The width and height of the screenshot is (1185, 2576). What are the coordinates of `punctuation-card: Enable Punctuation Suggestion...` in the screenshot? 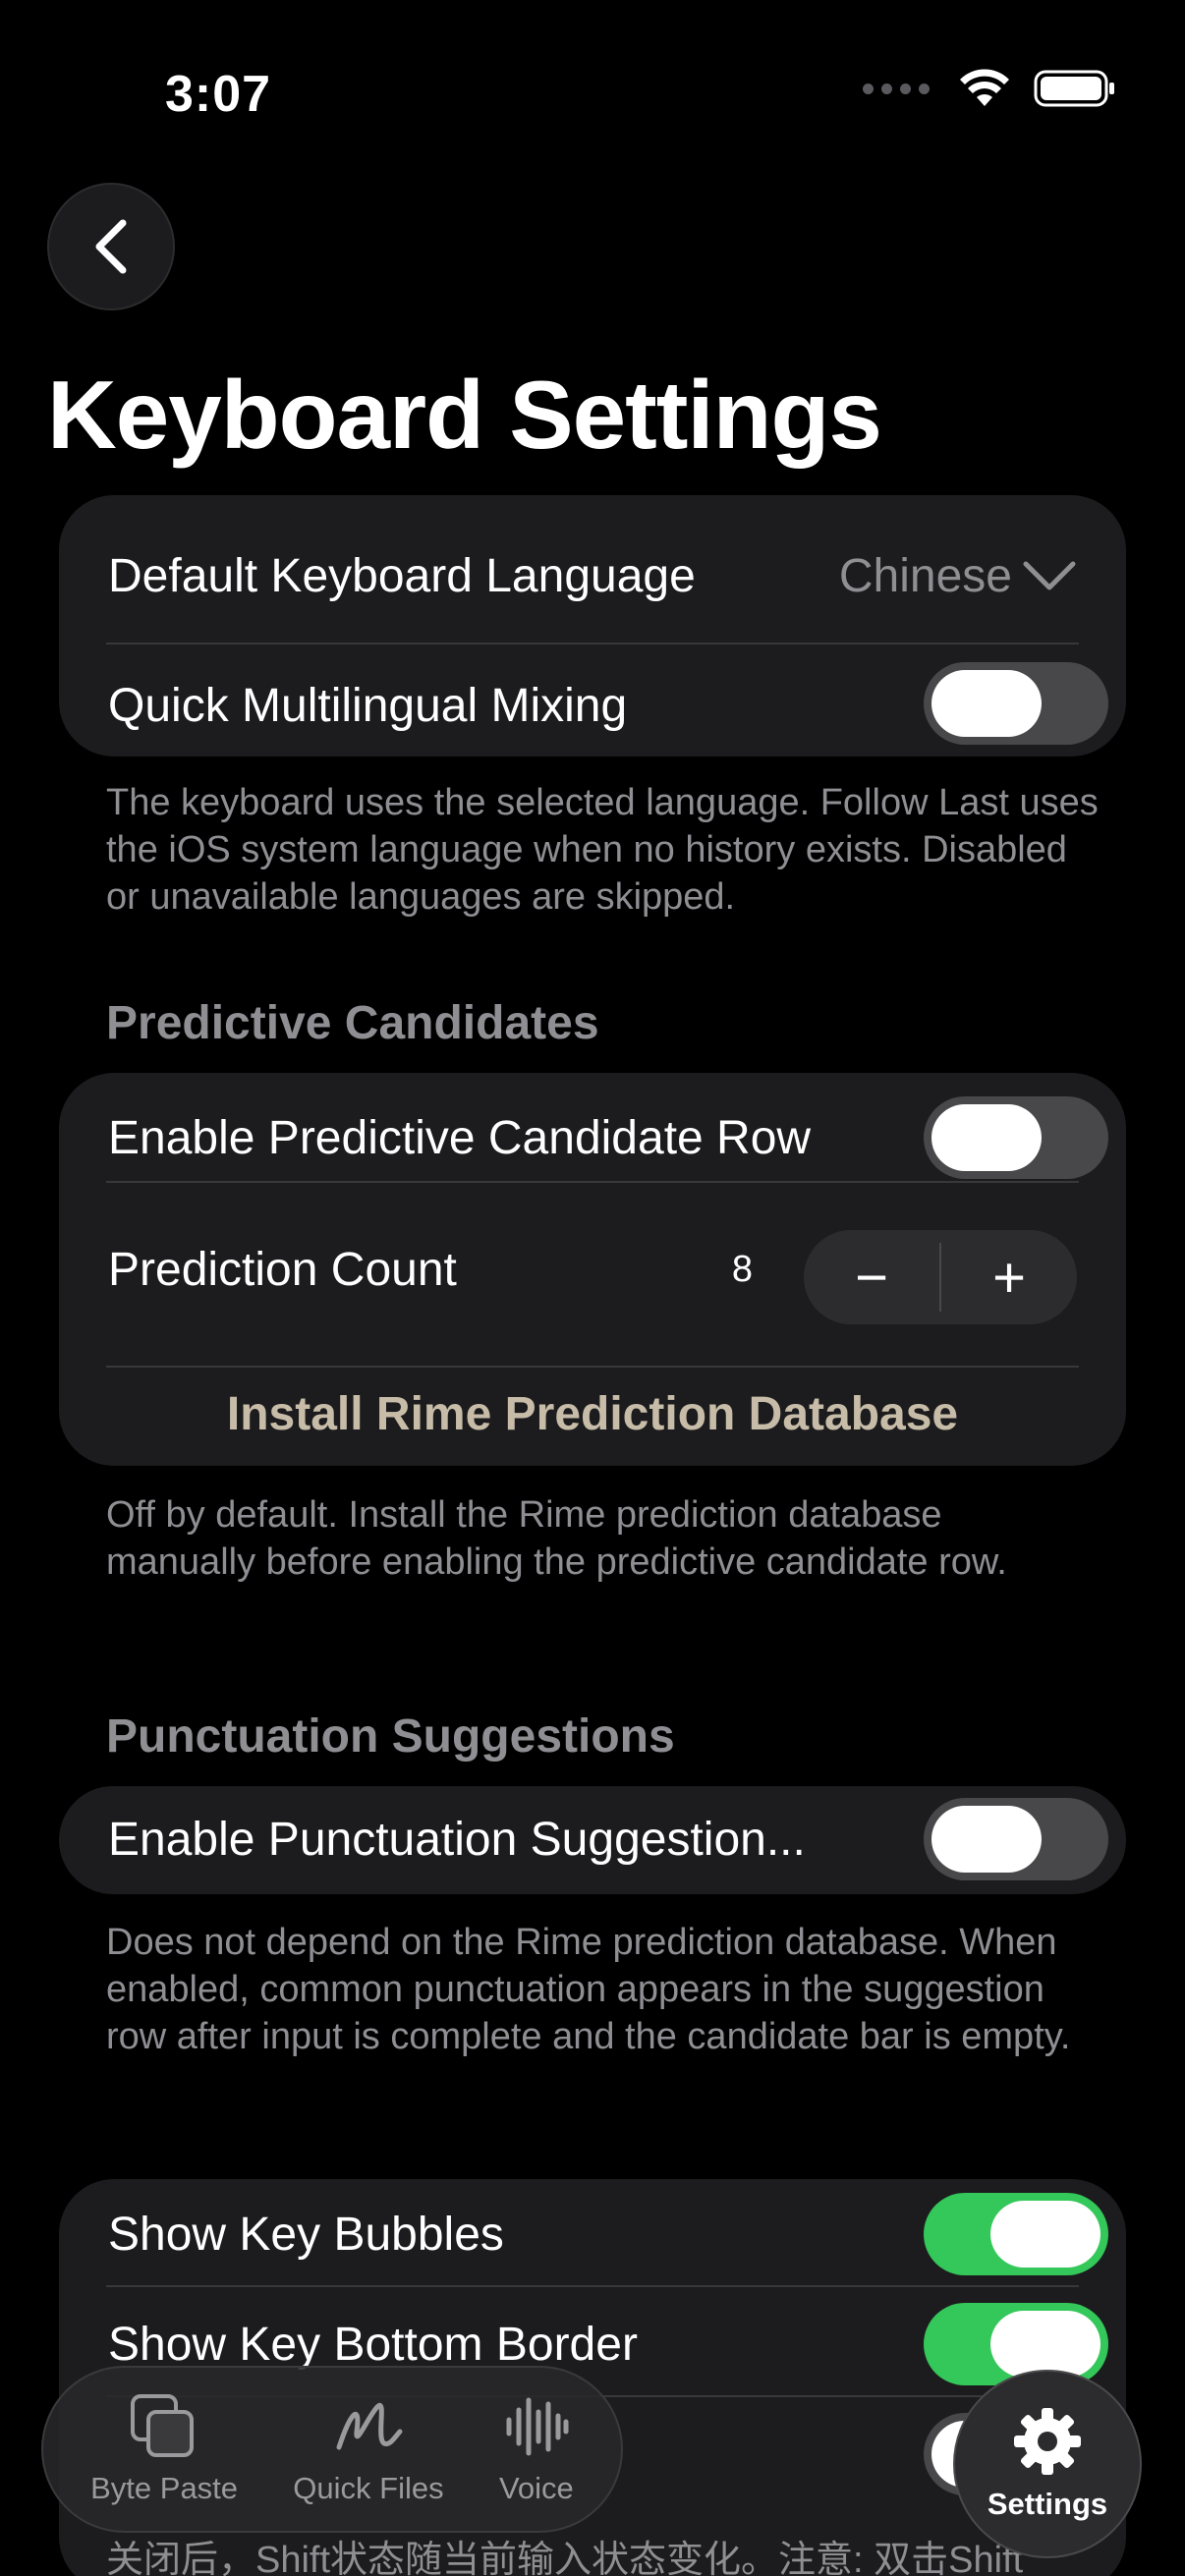 It's located at (592, 1840).